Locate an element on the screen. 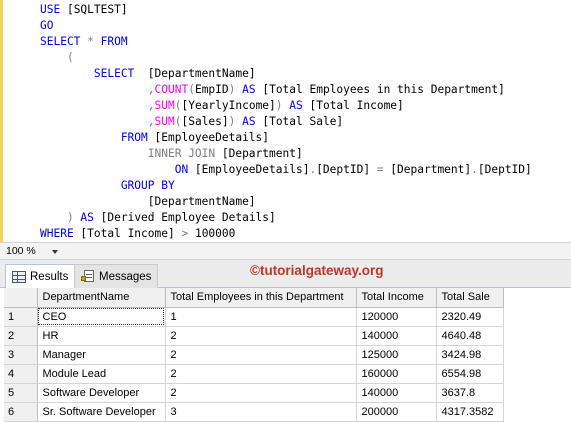 The width and height of the screenshot is (571, 422). cell-departmentname: Sr. Software Developer is located at coordinates (101, 412).